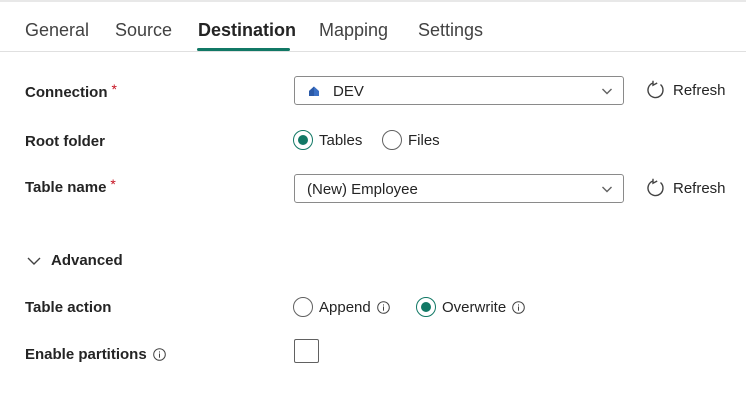  Describe the element at coordinates (353, 30) in the screenshot. I see `tab-mapping: Mapping` at that location.